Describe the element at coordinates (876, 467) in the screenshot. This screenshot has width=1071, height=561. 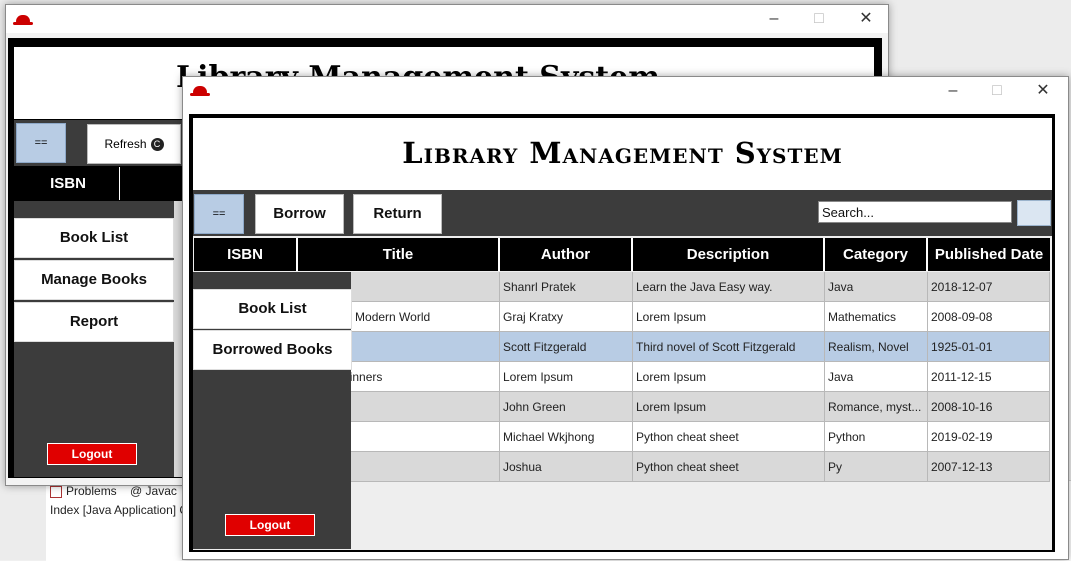
I see `table-cell-category: Py` at that location.